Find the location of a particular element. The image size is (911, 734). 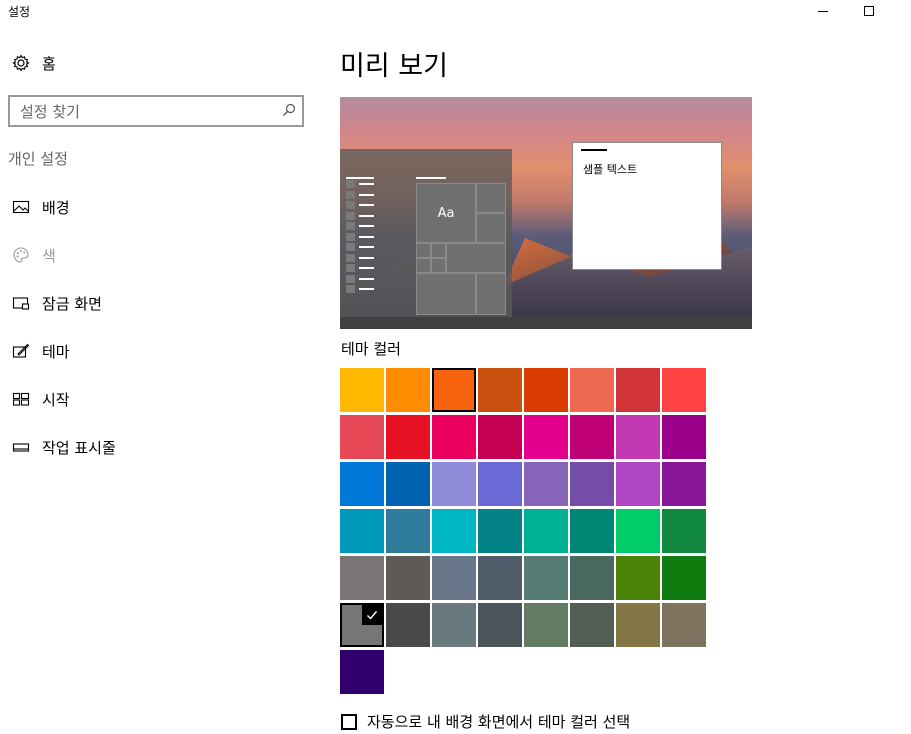

sidebar-item-color: 색 is located at coordinates (34, 255).